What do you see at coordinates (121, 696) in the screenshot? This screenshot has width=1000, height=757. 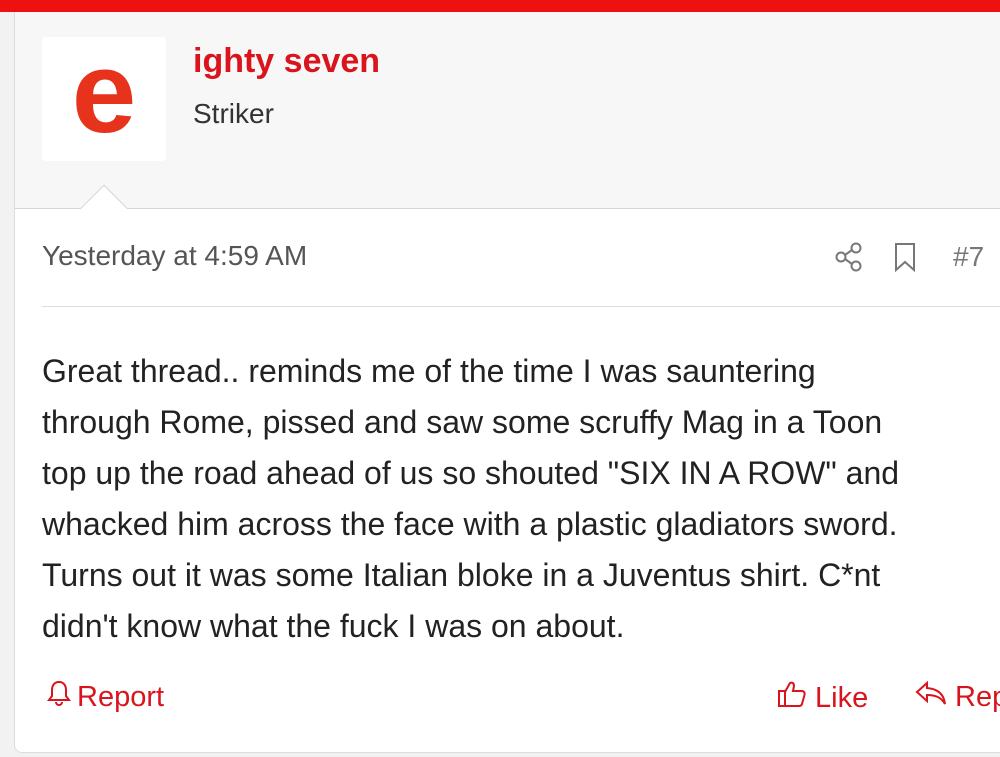 I see `report-label: Report` at bounding box center [121, 696].